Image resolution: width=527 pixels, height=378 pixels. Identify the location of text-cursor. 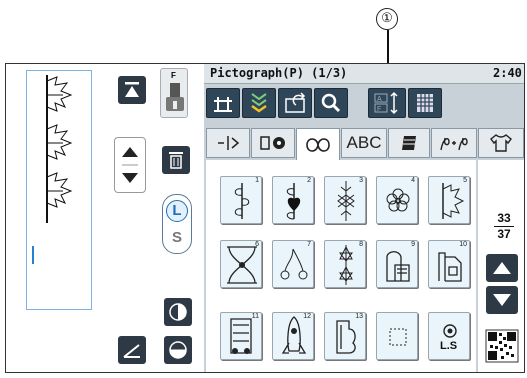
(33, 255).